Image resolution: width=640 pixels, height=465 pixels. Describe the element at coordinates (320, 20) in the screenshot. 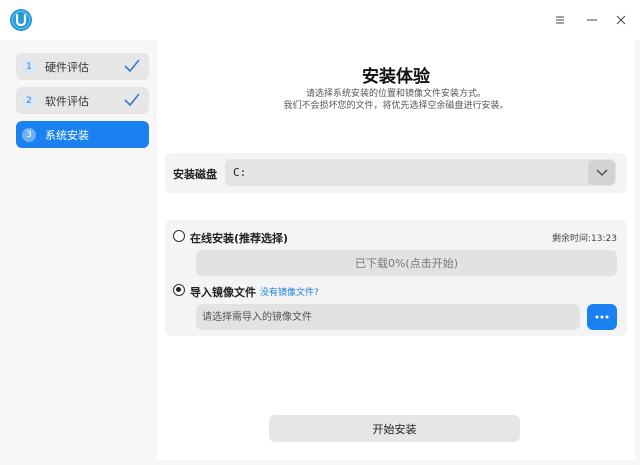

I see `title-bar` at that location.